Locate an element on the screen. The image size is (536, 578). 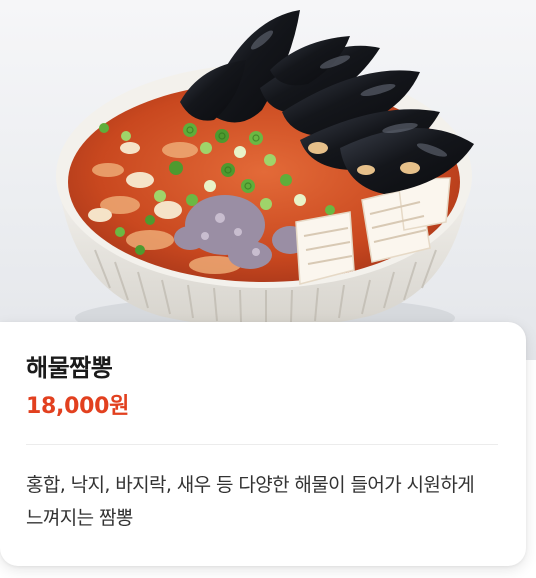
divider is located at coordinates (262, 444).